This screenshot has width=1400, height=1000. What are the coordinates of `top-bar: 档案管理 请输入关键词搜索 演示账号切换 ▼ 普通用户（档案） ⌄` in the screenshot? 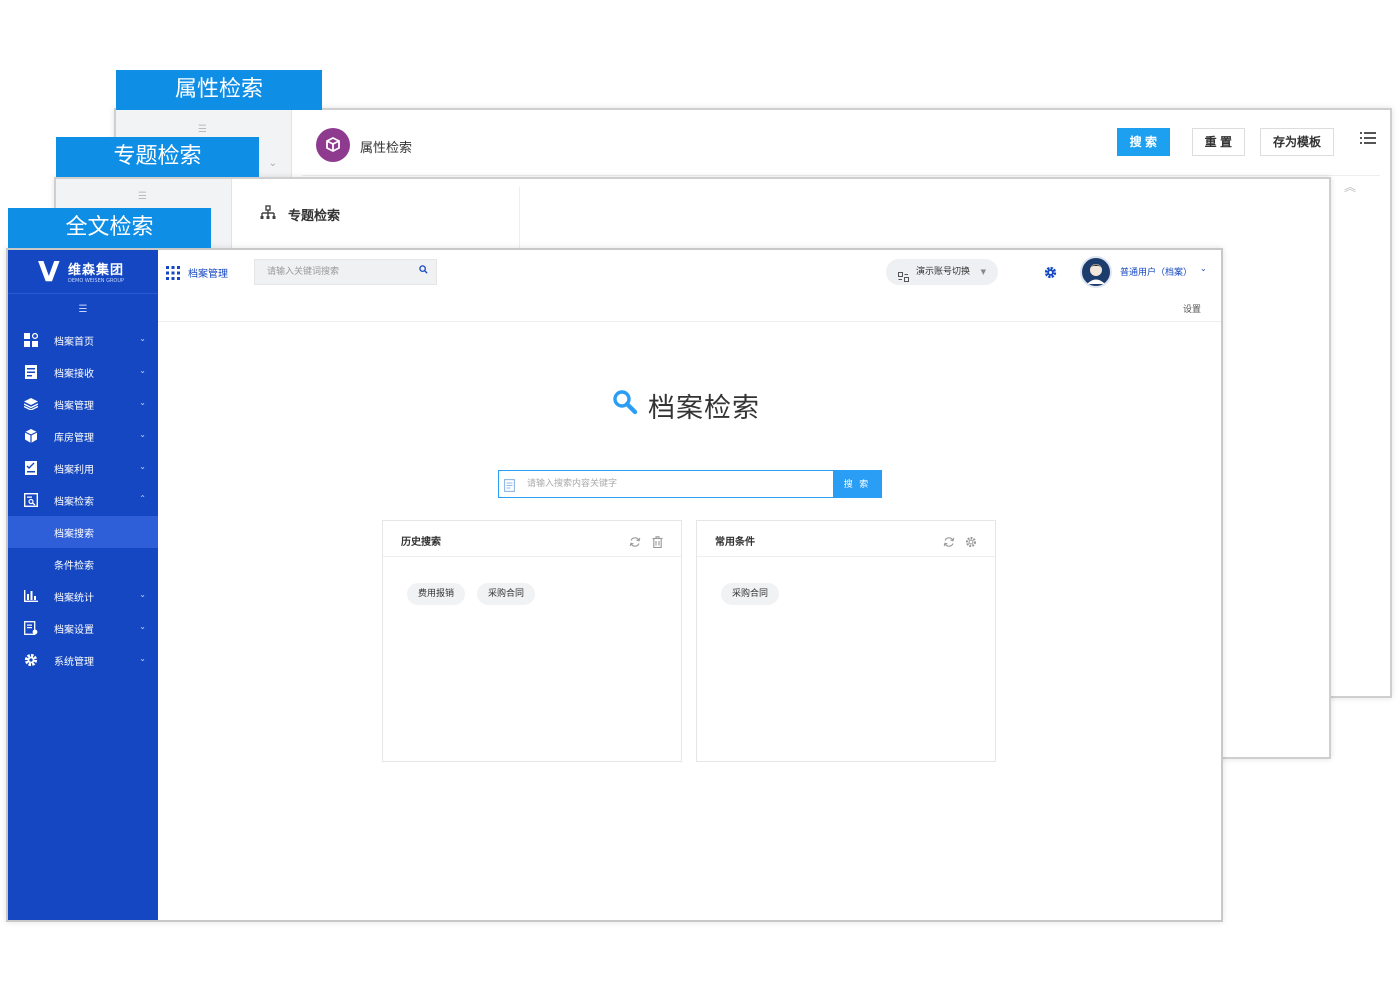 It's located at (689, 272).